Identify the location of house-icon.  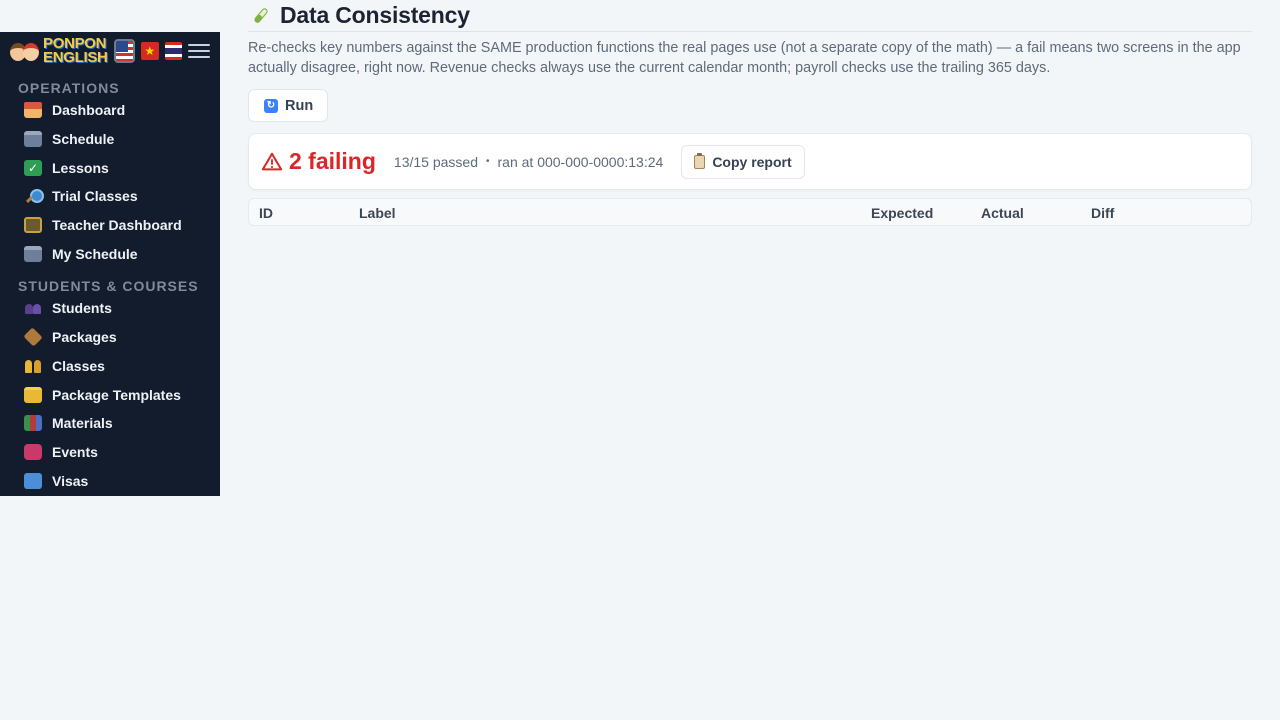
(33, 110).